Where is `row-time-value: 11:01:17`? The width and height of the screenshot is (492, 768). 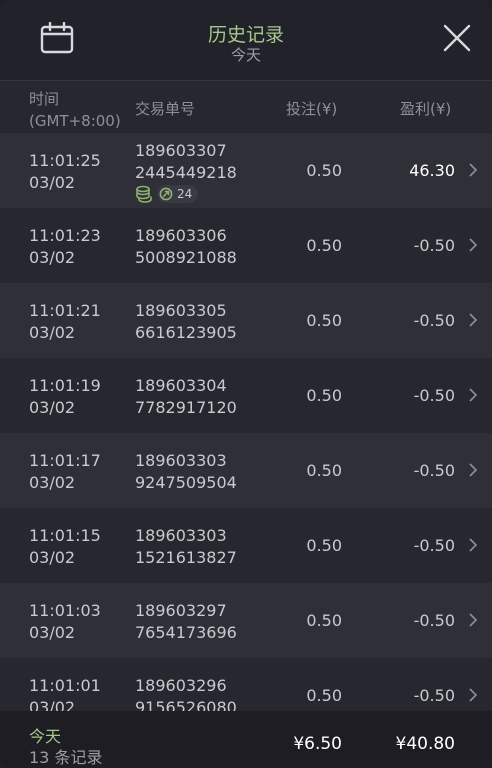 row-time-value: 11:01:17 is located at coordinates (65, 460).